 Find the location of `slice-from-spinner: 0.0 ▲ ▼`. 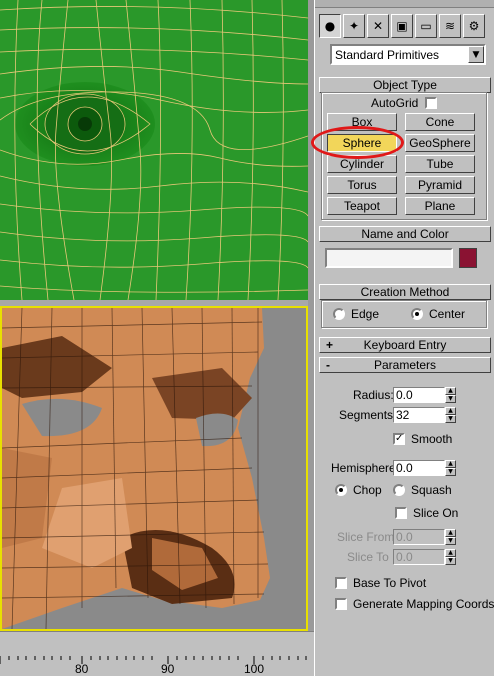

slice-from-spinner: 0.0 ▲ ▼ is located at coordinates (424, 537).